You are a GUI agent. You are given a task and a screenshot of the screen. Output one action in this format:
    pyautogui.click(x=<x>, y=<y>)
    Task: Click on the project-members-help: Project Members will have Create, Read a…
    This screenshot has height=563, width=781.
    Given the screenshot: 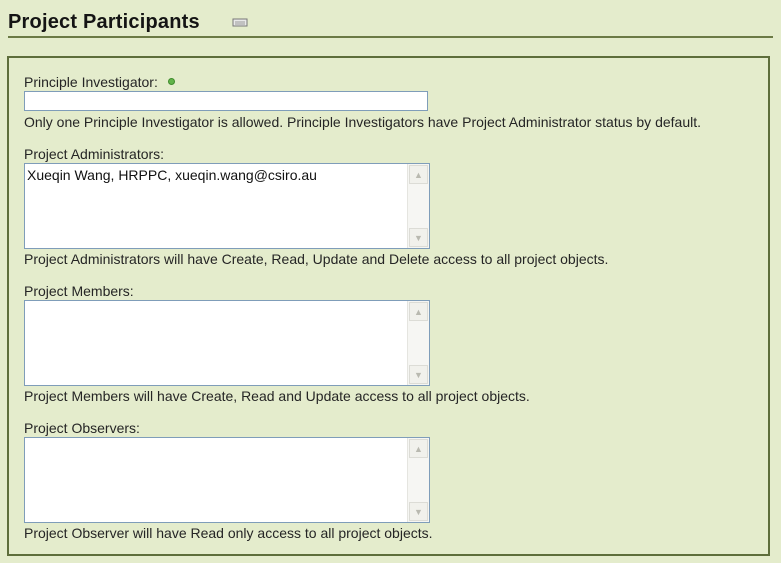 What is the action you would take?
    pyautogui.click(x=277, y=396)
    